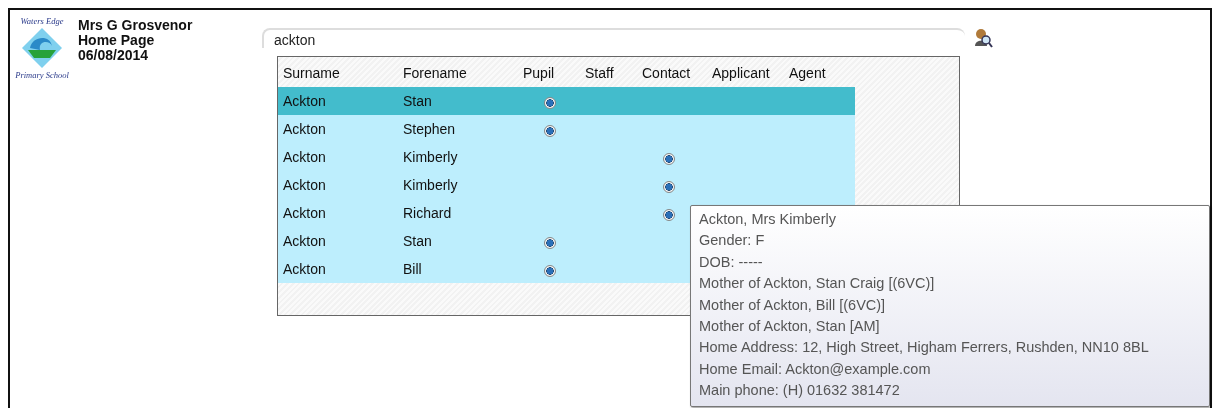 The image size is (1216, 408). What do you see at coordinates (429, 129) in the screenshot?
I see `table-cell-text: Stephen` at bounding box center [429, 129].